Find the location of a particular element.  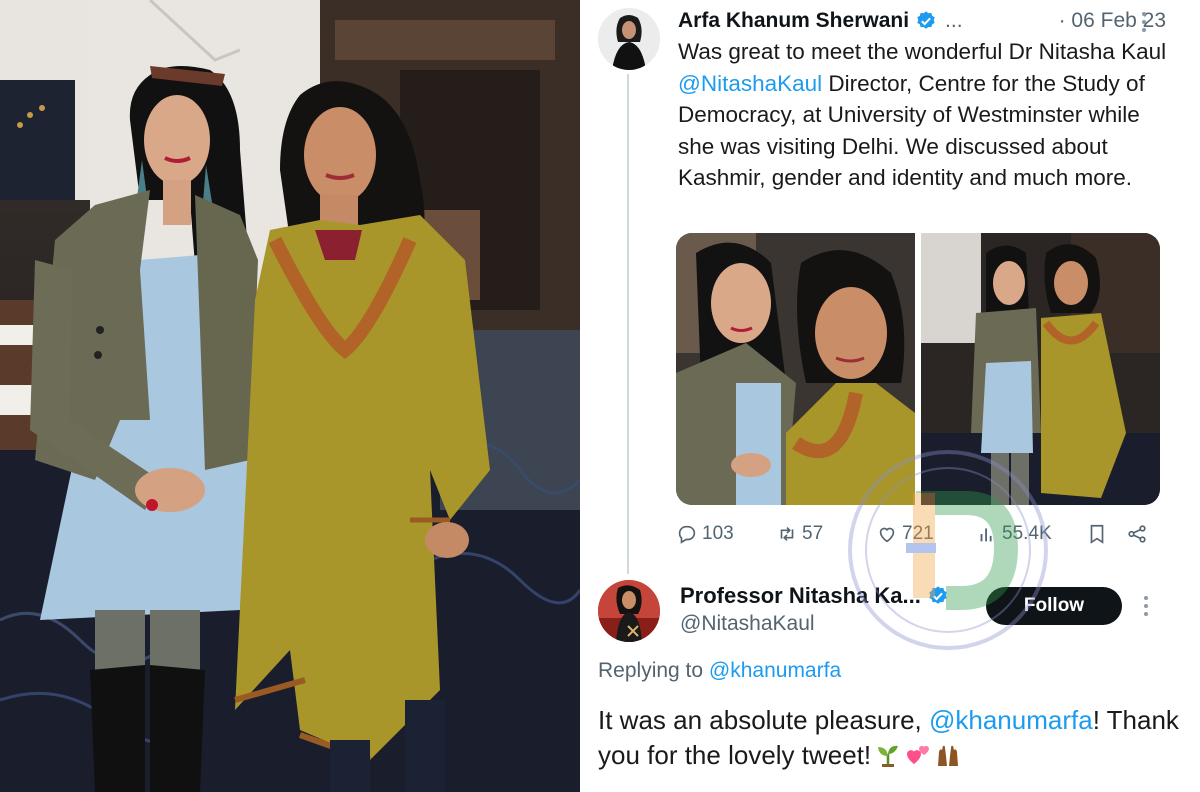

tweet-date: · 06 Feb 23 is located at coordinates (1112, 21).